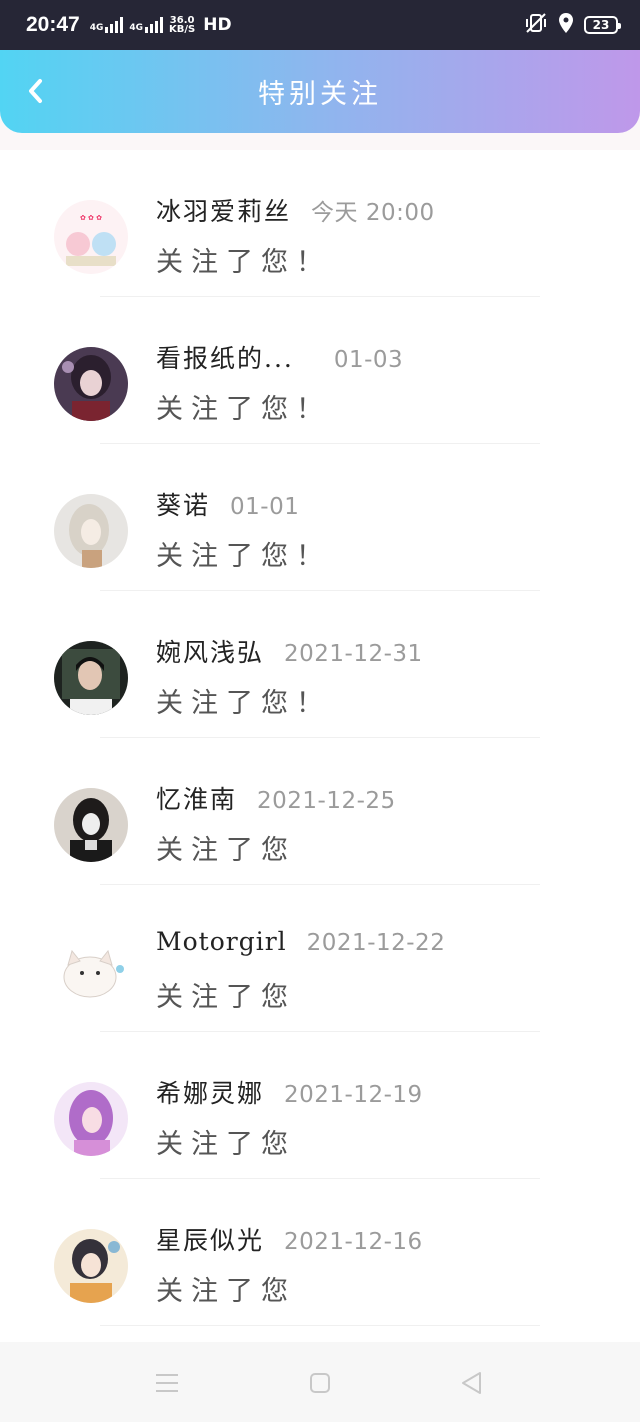 The height and width of the screenshot is (1422, 640). I want to click on list-item: ✿ ✿ ✿ 冰羽爱莉丝 今天 20:00 关注了您！, so click(320, 223).